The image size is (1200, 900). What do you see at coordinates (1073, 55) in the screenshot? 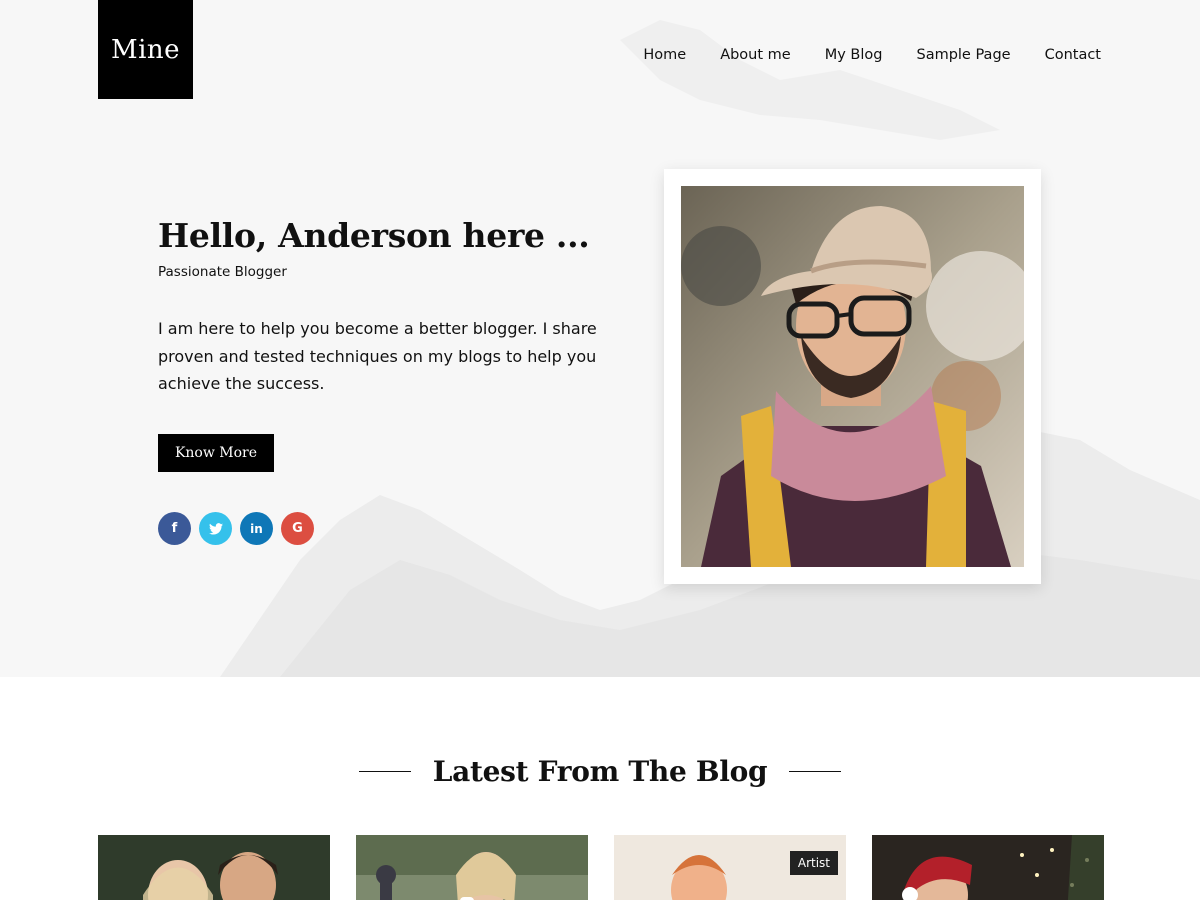
I see `nav-item-contact: Contact` at bounding box center [1073, 55].